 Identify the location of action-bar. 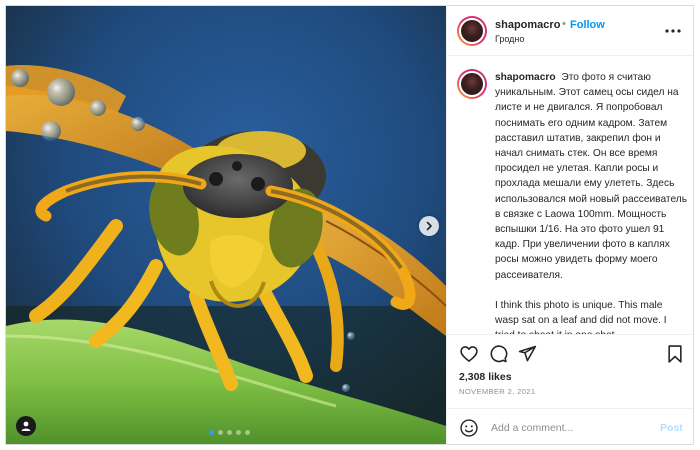
(570, 356).